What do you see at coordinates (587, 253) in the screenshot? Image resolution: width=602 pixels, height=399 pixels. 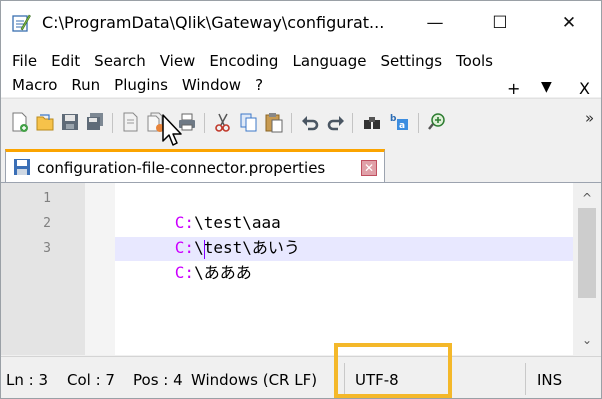 I see `scrollbar-thumb` at bounding box center [587, 253].